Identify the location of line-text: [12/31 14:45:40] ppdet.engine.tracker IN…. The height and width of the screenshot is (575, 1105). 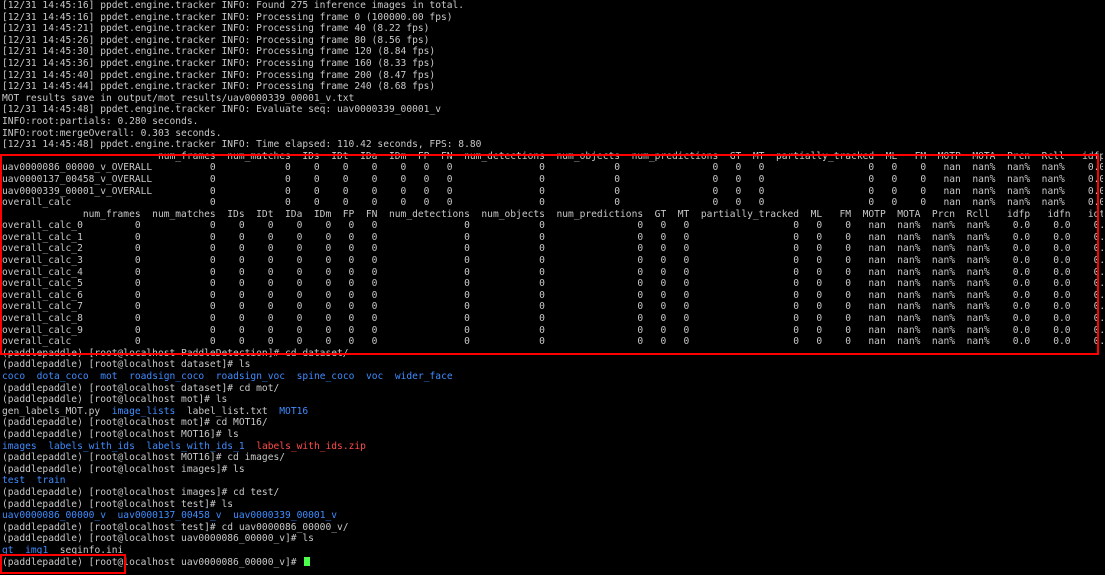
(219, 75).